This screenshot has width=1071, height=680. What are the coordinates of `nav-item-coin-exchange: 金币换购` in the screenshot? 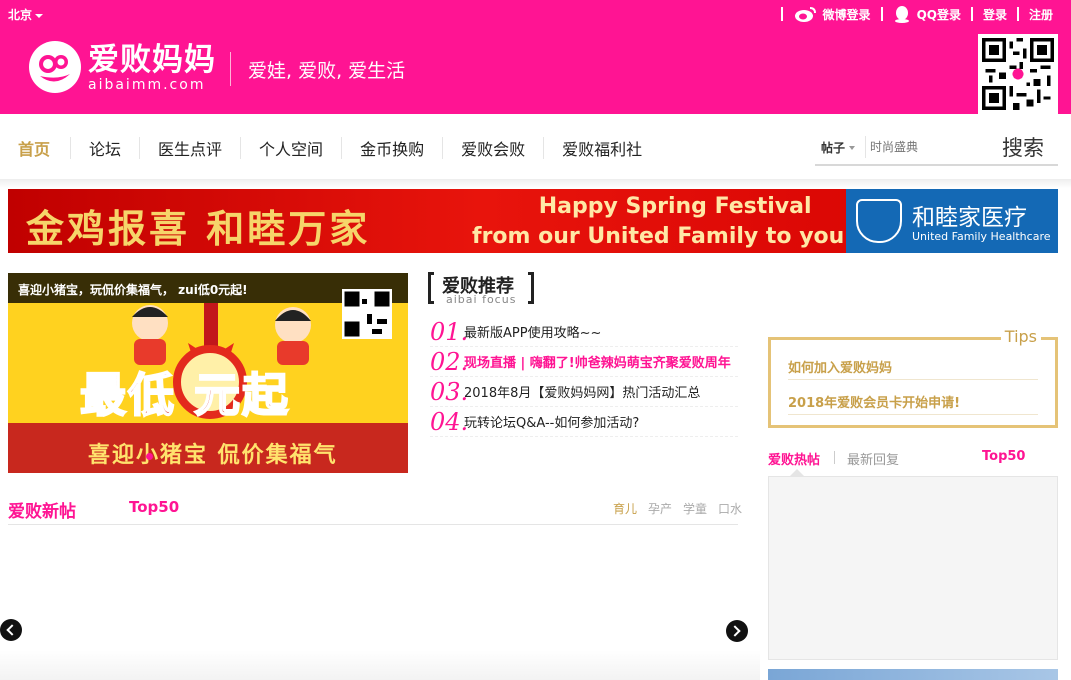 It's located at (392, 148).